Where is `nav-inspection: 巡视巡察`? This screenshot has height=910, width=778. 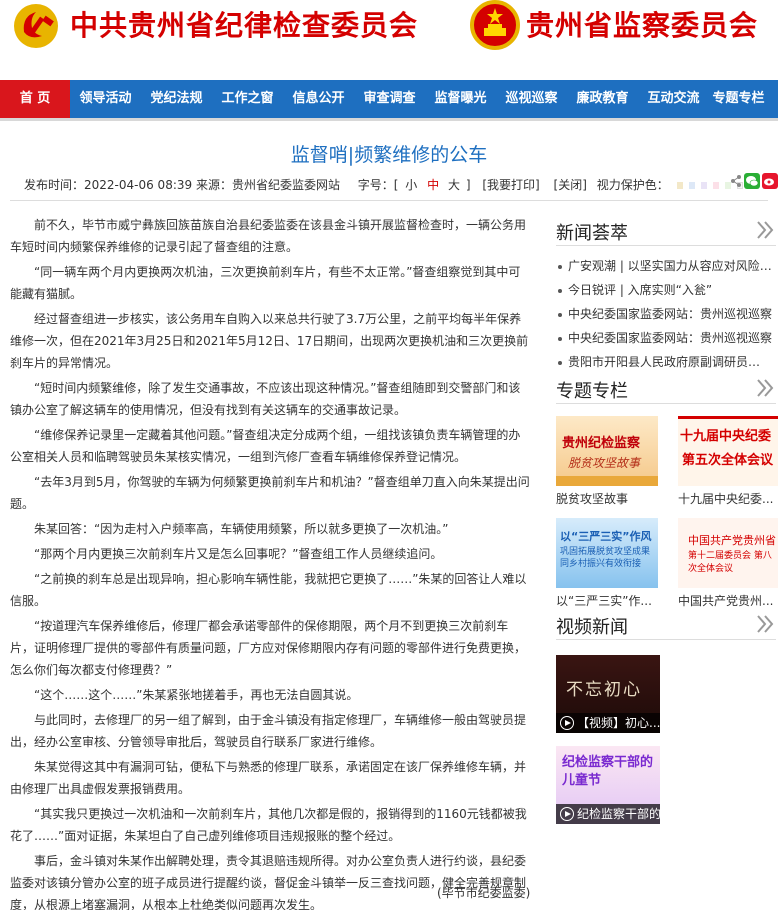 nav-inspection: 巡视巡察 is located at coordinates (531, 99).